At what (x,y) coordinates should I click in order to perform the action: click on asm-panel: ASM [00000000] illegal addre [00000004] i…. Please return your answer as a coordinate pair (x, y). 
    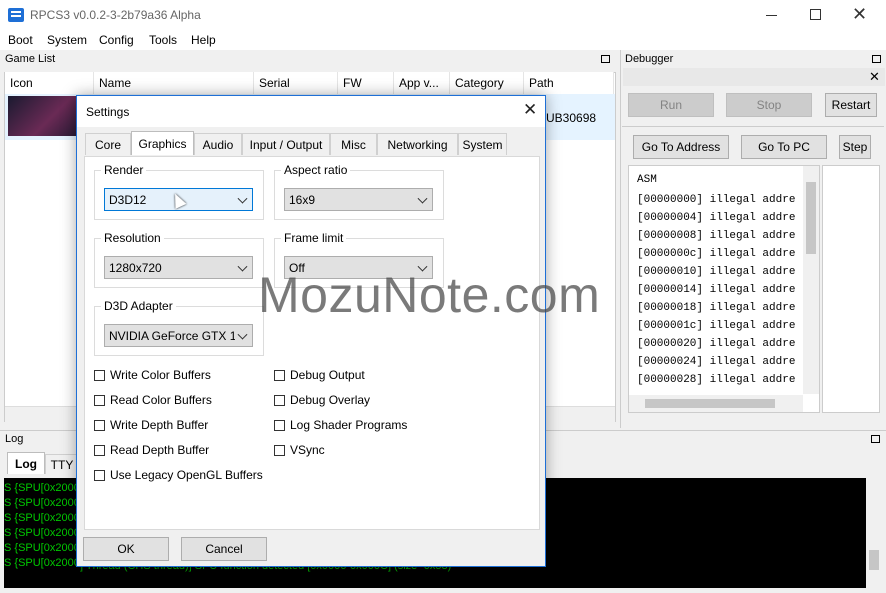
    Looking at the image, I should click on (724, 289).